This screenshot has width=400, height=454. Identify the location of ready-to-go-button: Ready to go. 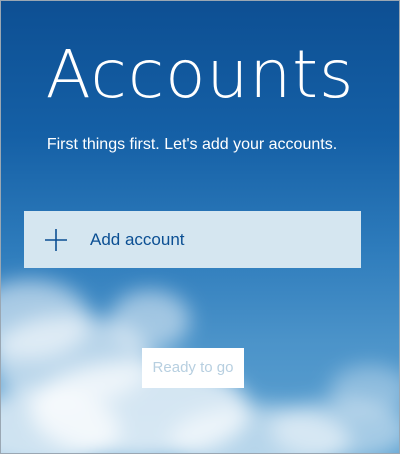
(193, 368).